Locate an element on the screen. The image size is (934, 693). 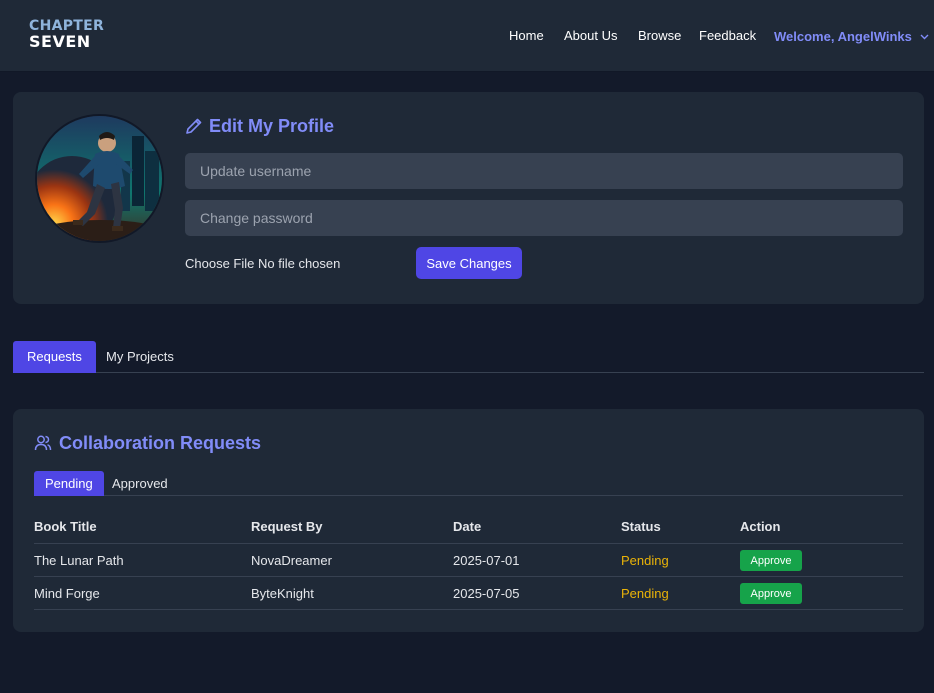
tab-requests: Requests is located at coordinates (54, 357).